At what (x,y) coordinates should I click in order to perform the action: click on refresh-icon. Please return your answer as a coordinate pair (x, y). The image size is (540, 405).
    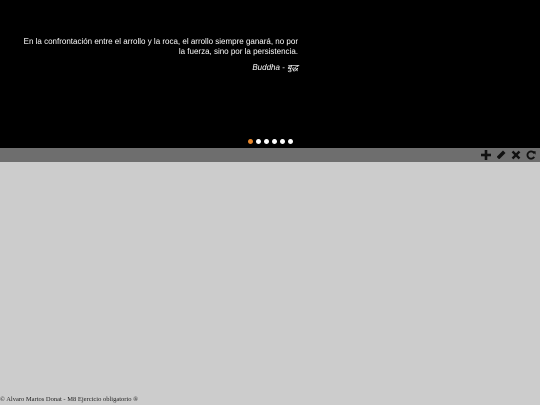
    Looking at the image, I should click on (531, 155).